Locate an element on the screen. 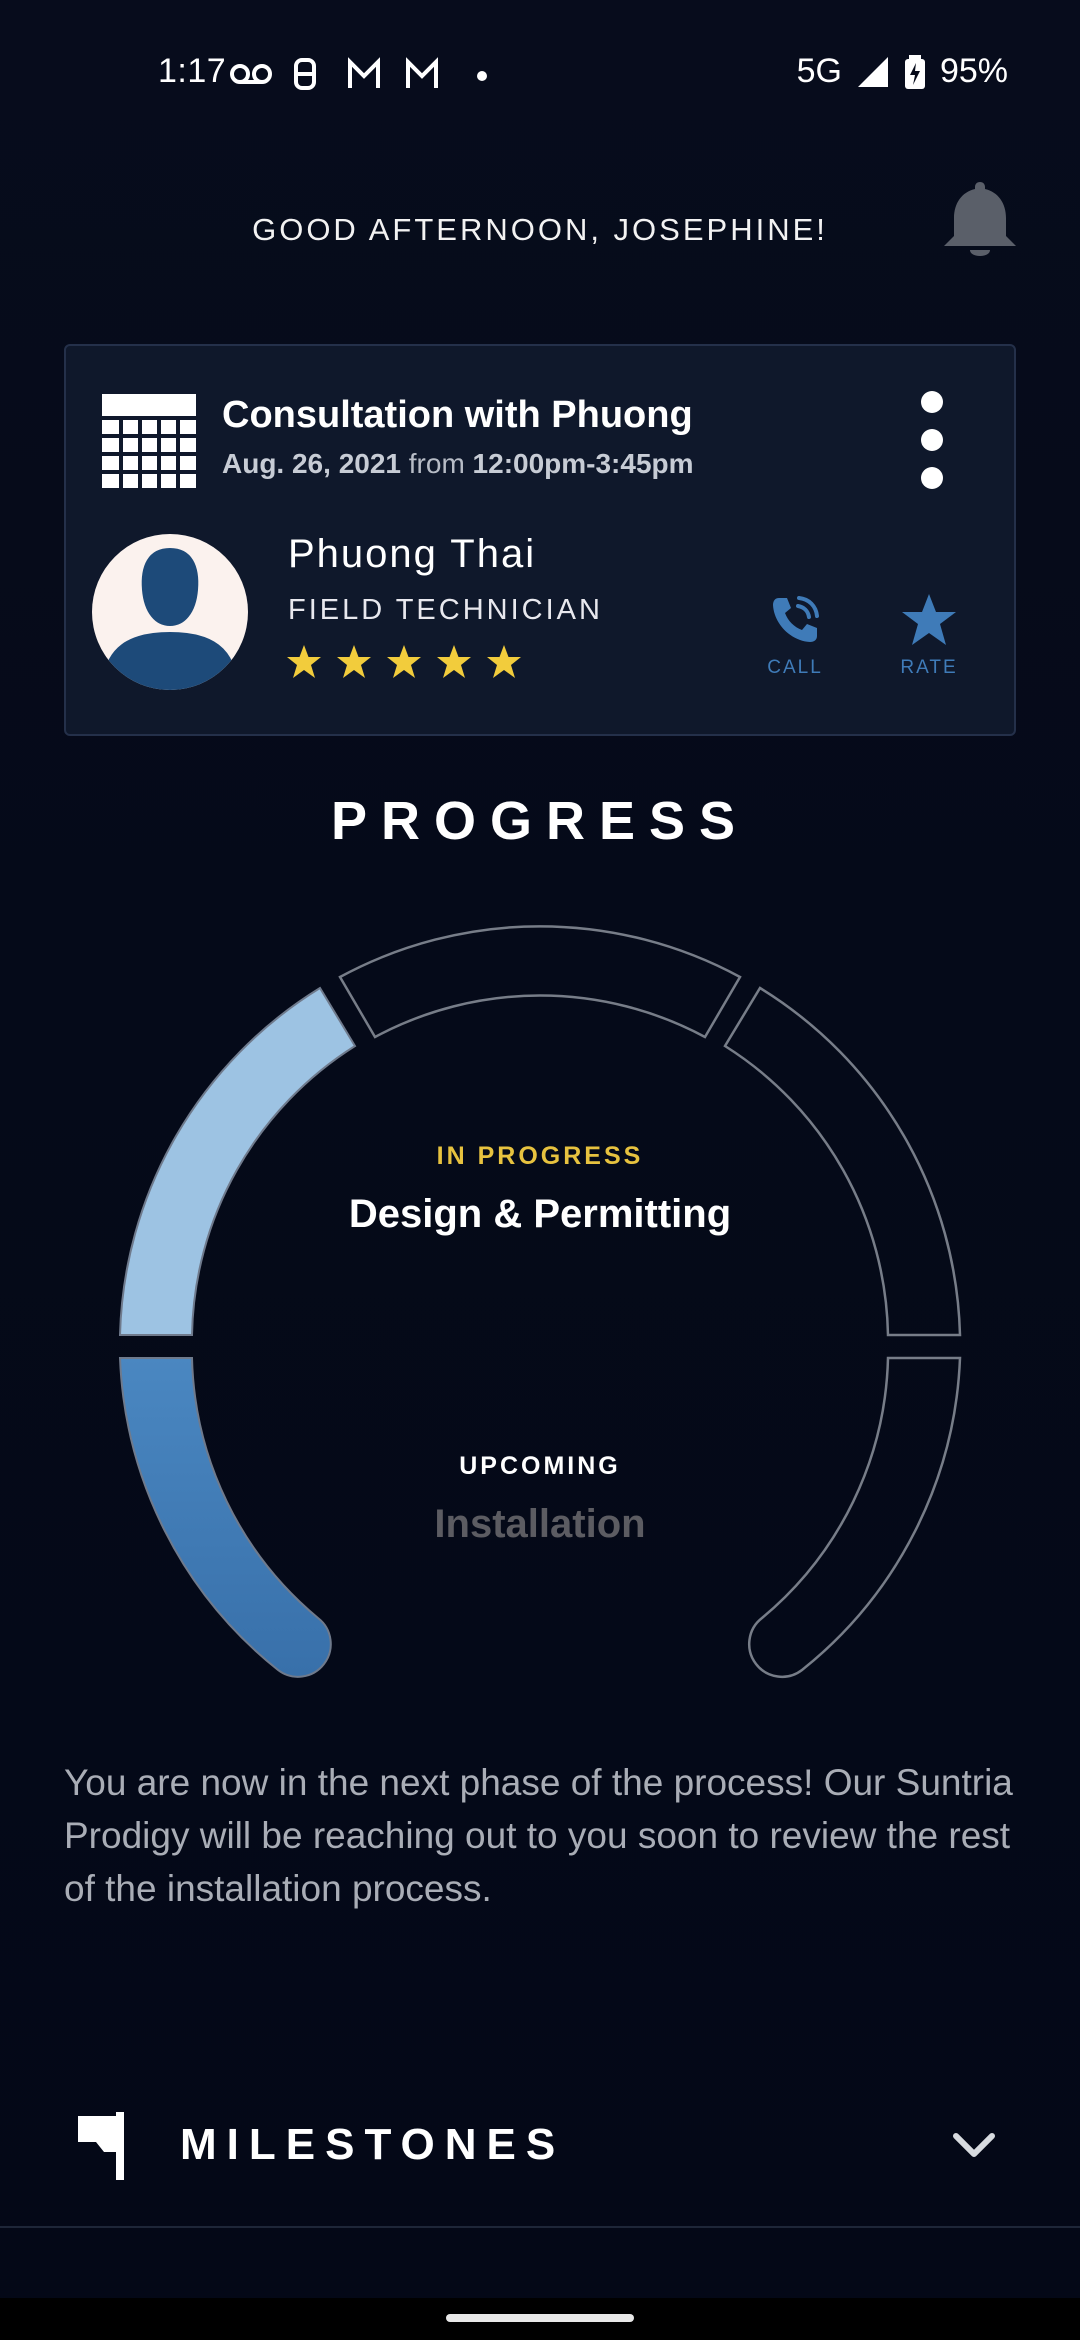 The width and height of the screenshot is (1080, 2340). ring-segment-upcoming is located at coordinates (540, 982).